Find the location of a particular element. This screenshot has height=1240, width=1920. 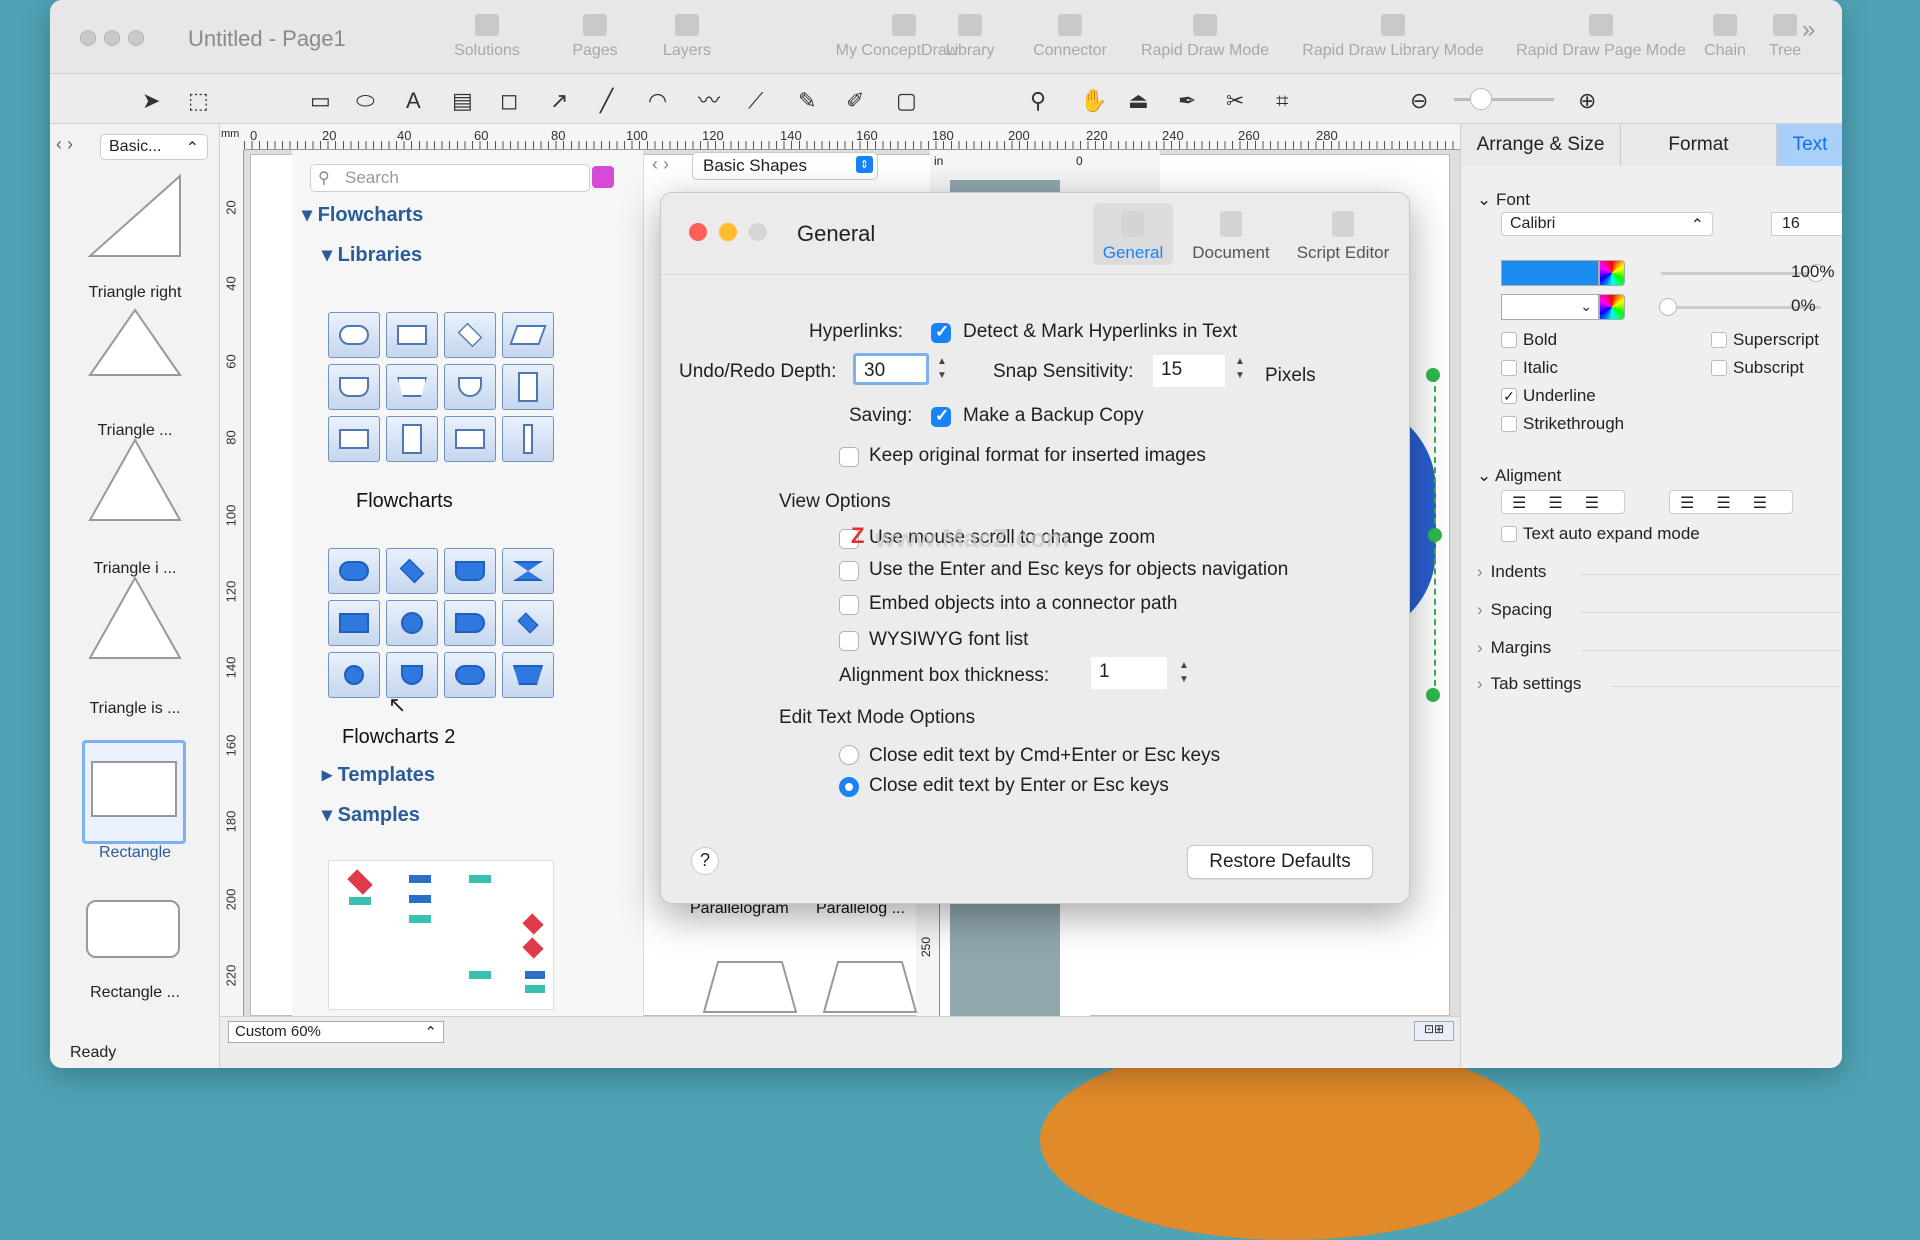

toolbar-solutions: Solutions is located at coordinates (487, 37).